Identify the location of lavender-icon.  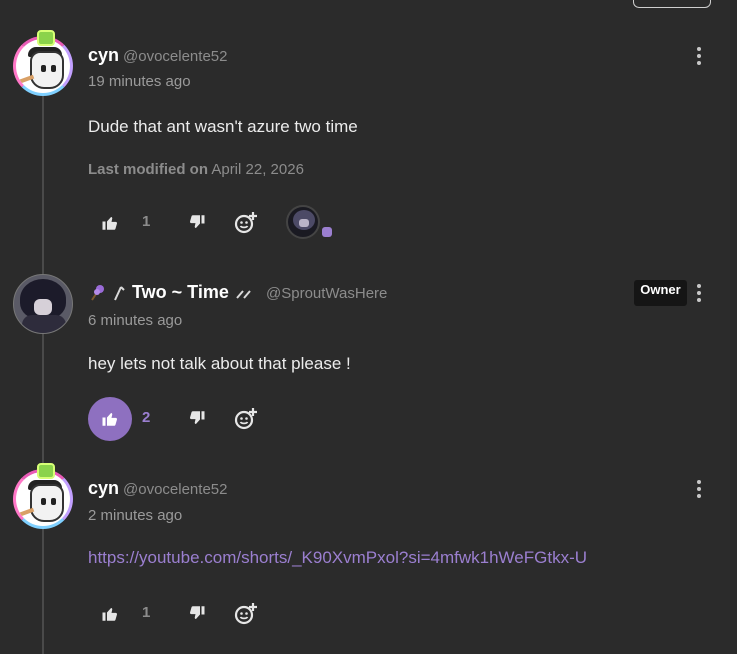
(97, 293).